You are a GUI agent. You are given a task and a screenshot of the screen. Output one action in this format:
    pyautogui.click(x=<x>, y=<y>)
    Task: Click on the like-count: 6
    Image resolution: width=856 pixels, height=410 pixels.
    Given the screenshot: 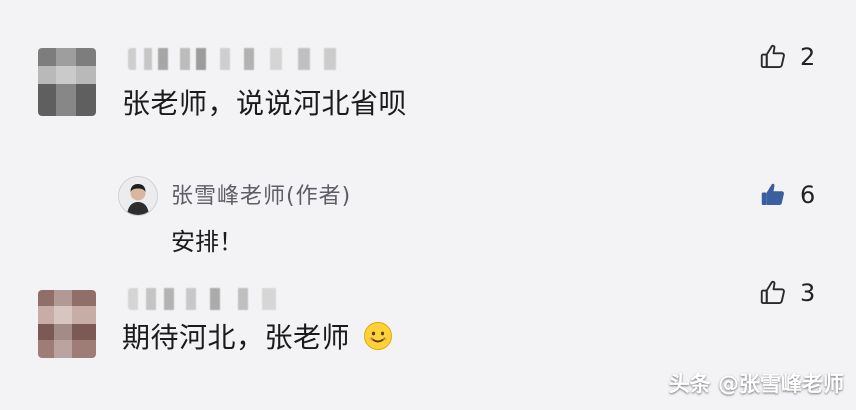 What is the action you would take?
    pyautogui.click(x=808, y=195)
    